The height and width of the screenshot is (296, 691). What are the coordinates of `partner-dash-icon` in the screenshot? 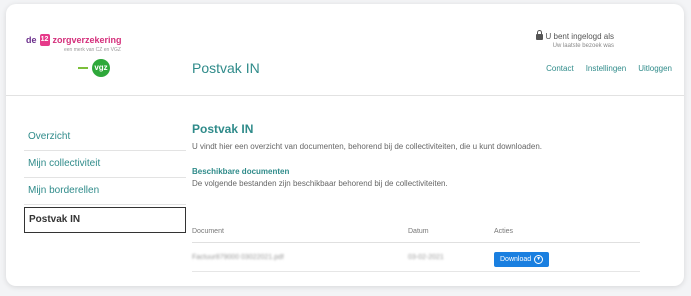 It's located at (83, 68).